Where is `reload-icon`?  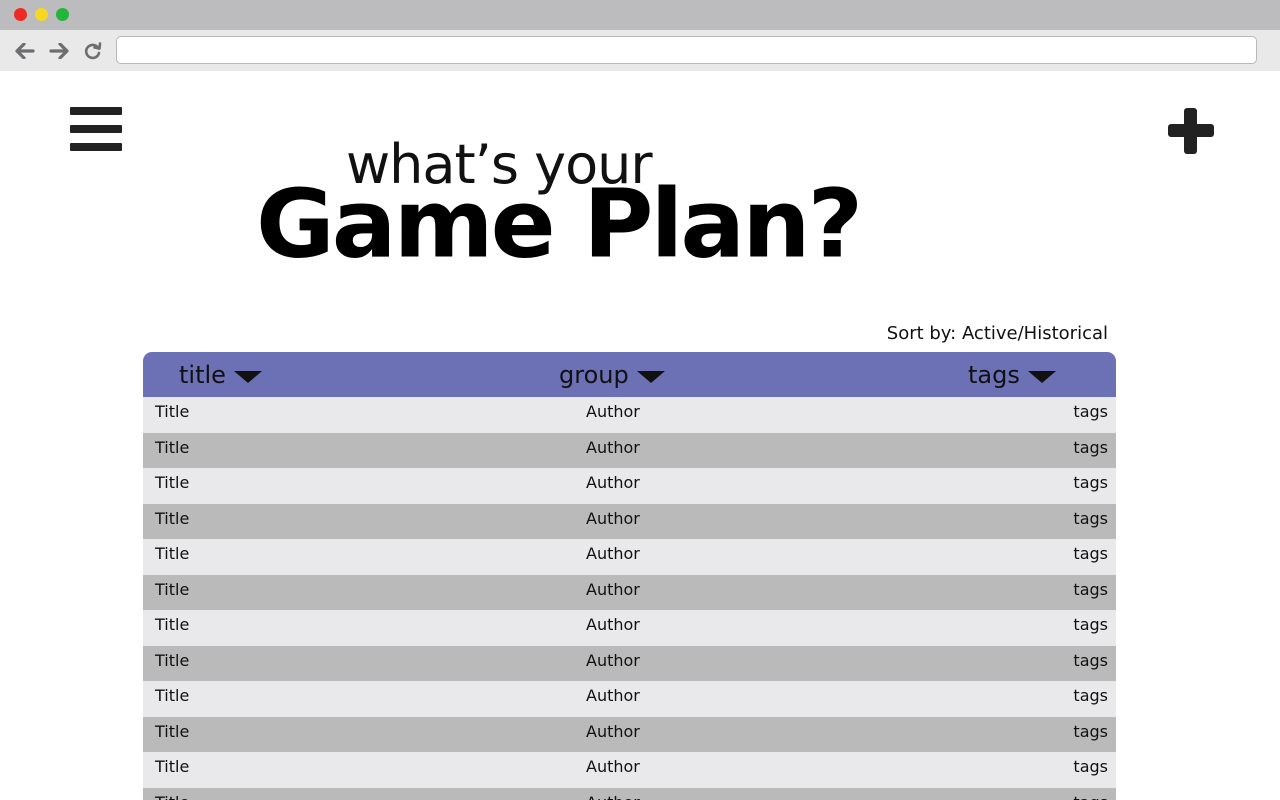 reload-icon is located at coordinates (93, 50).